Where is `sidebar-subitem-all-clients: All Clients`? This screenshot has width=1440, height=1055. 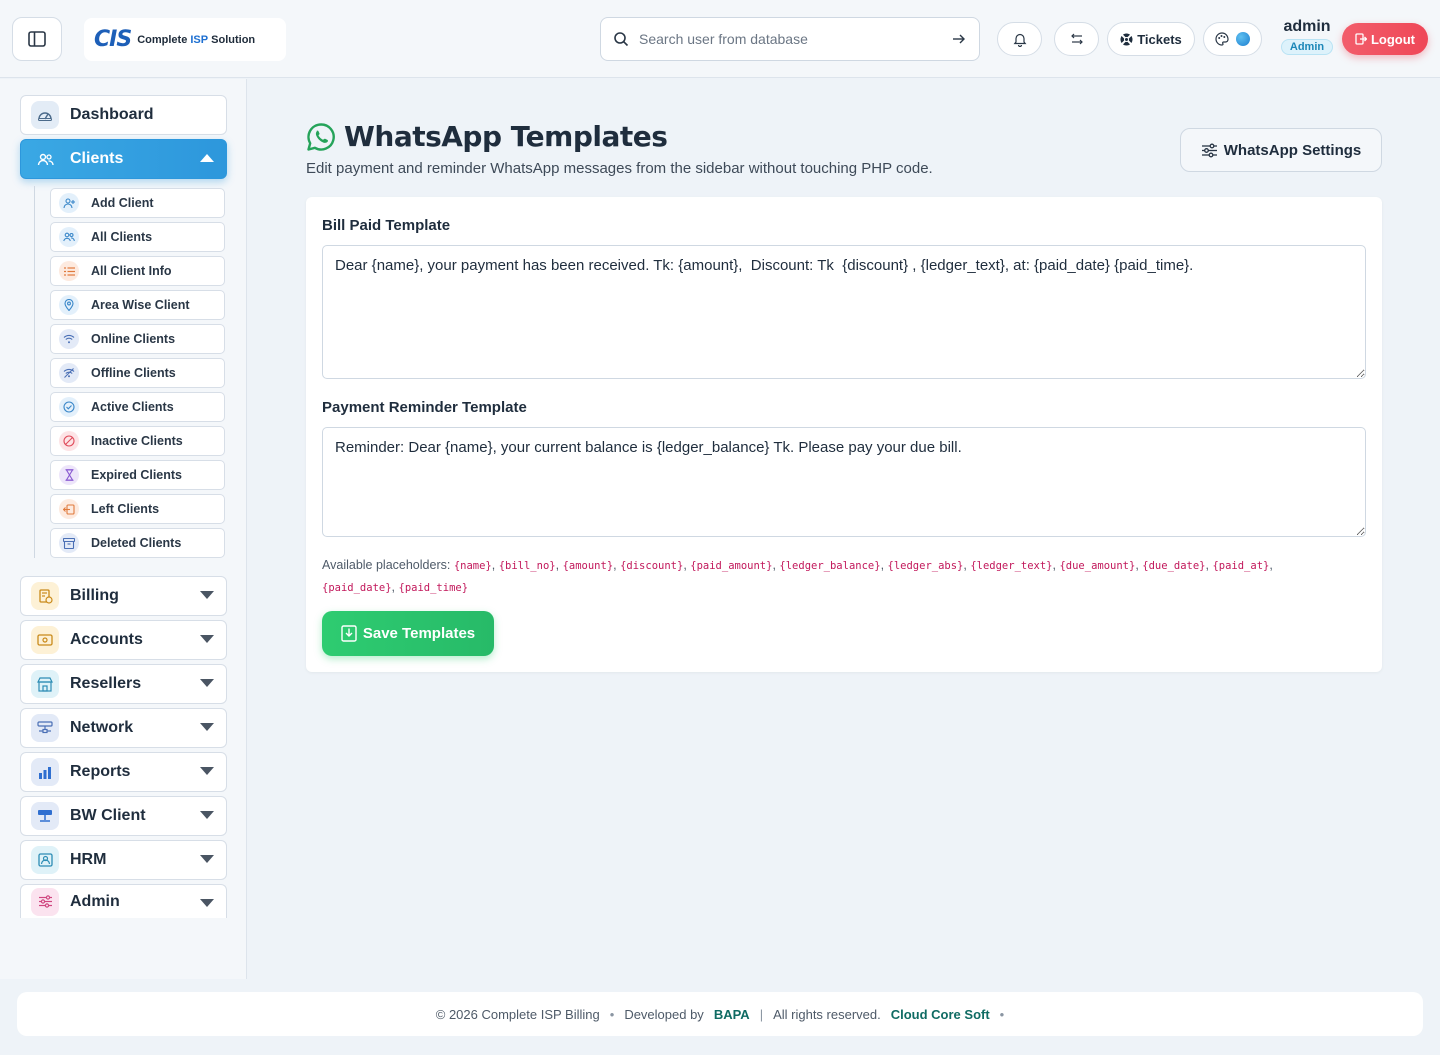 sidebar-subitem-all-clients: All Clients is located at coordinates (137, 237).